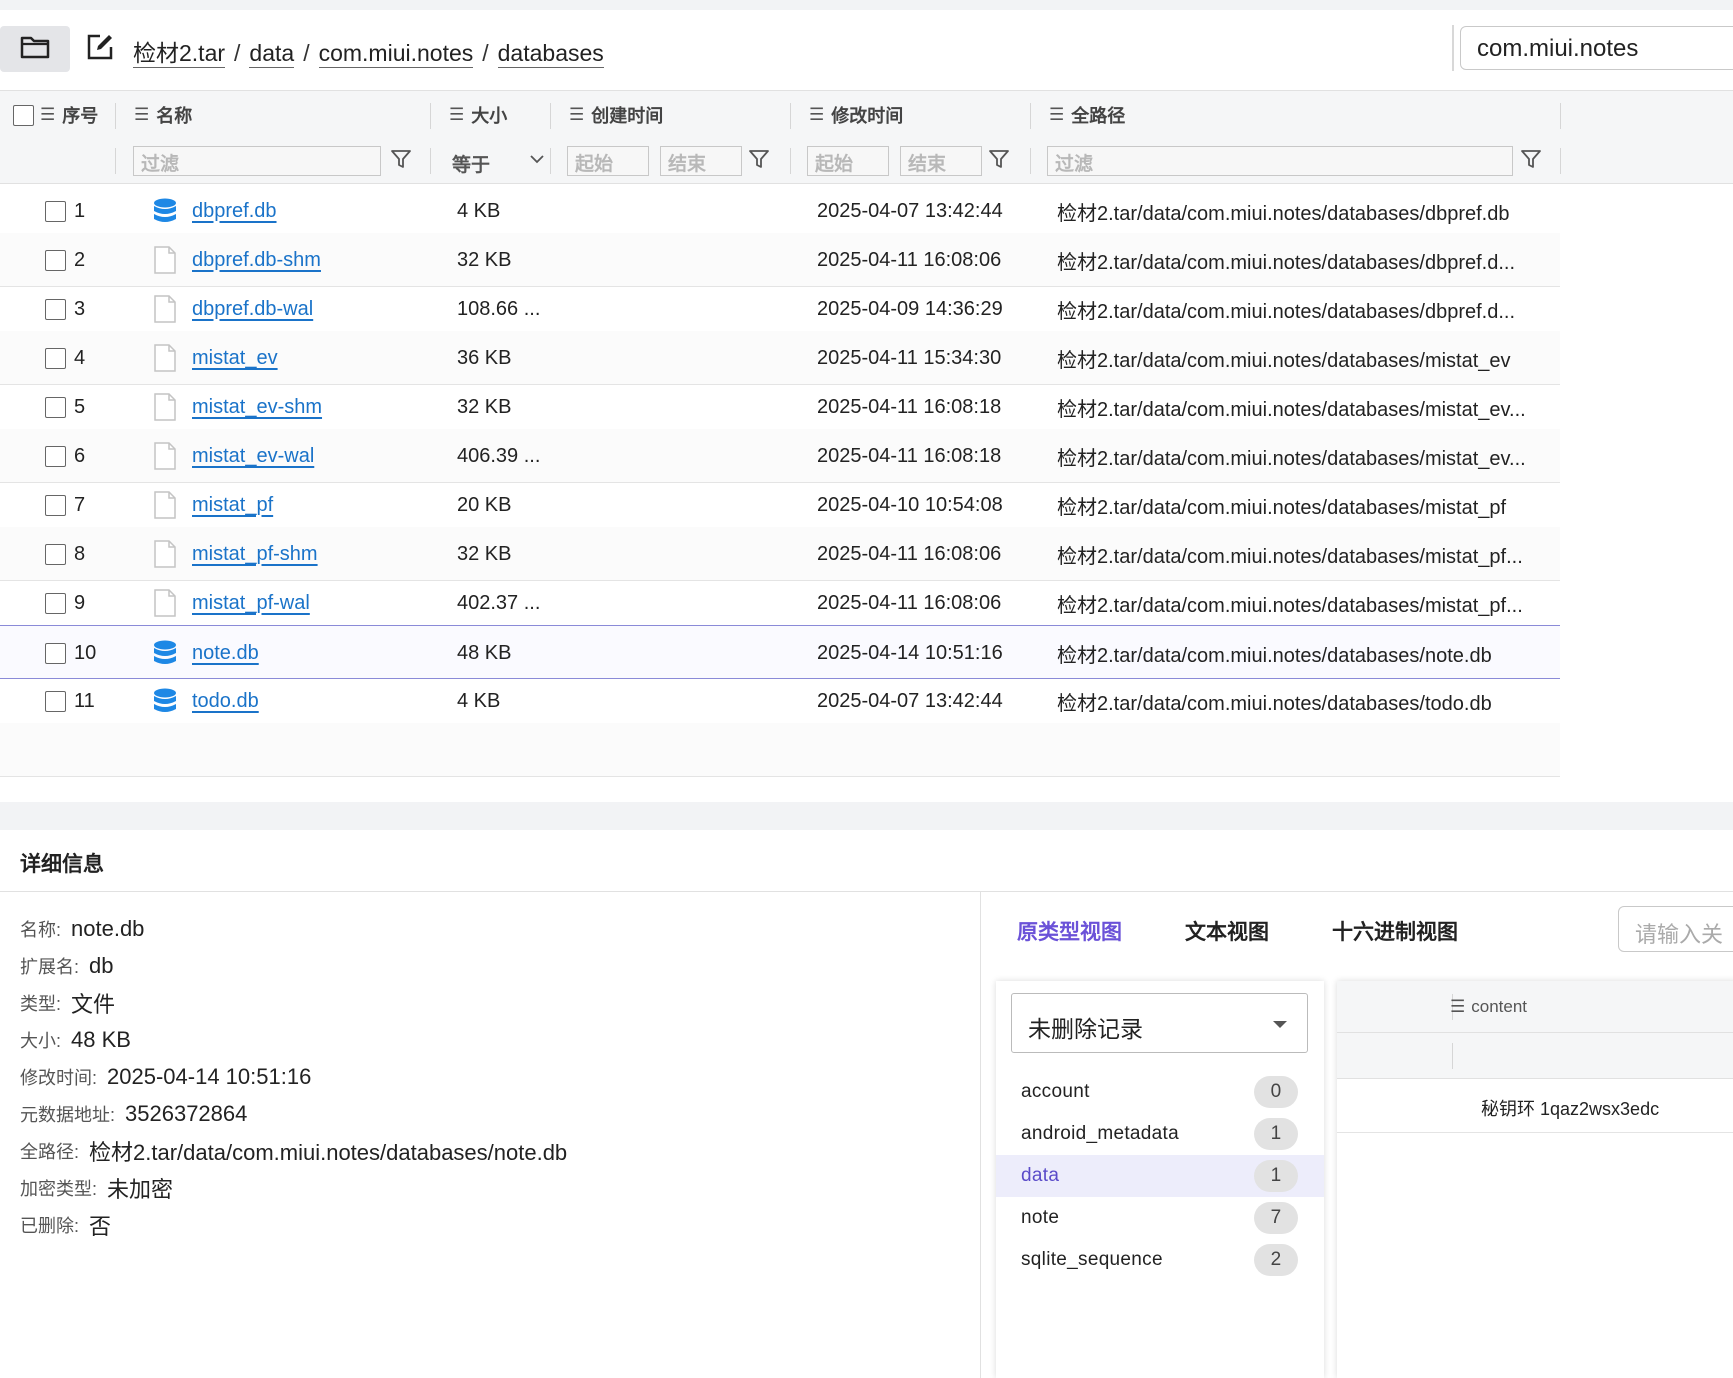 This screenshot has width=1733, height=1378. I want to click on row-modified: 2025-04-11 16:08:06, so click(909, 602).